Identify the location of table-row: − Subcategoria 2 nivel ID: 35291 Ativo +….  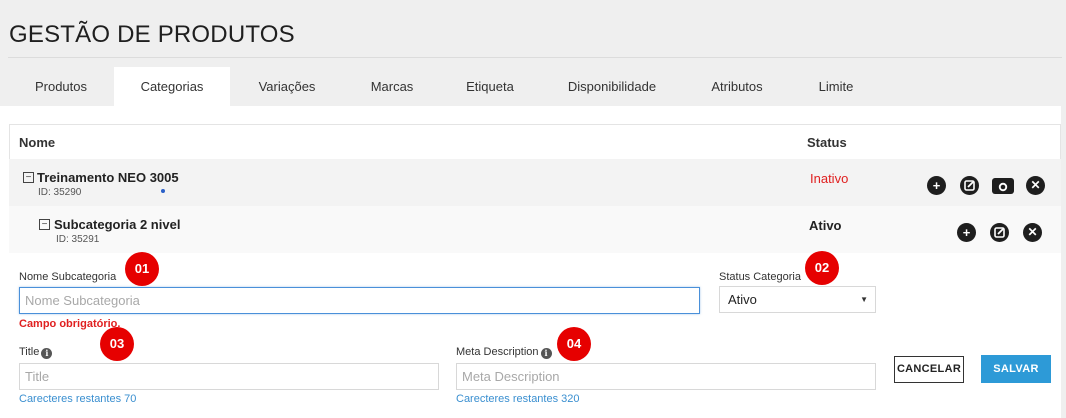
(535, 229).